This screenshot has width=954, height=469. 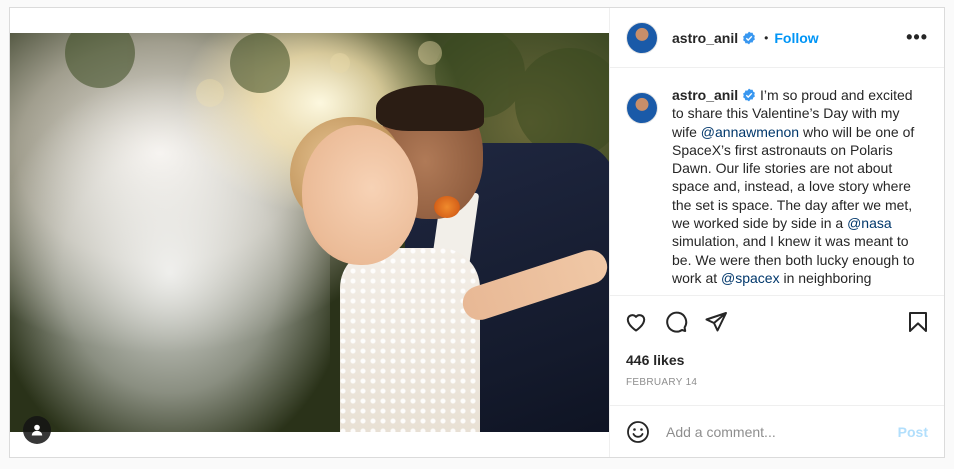 I want to click on caption-avatar, so click(x=642, y=108).